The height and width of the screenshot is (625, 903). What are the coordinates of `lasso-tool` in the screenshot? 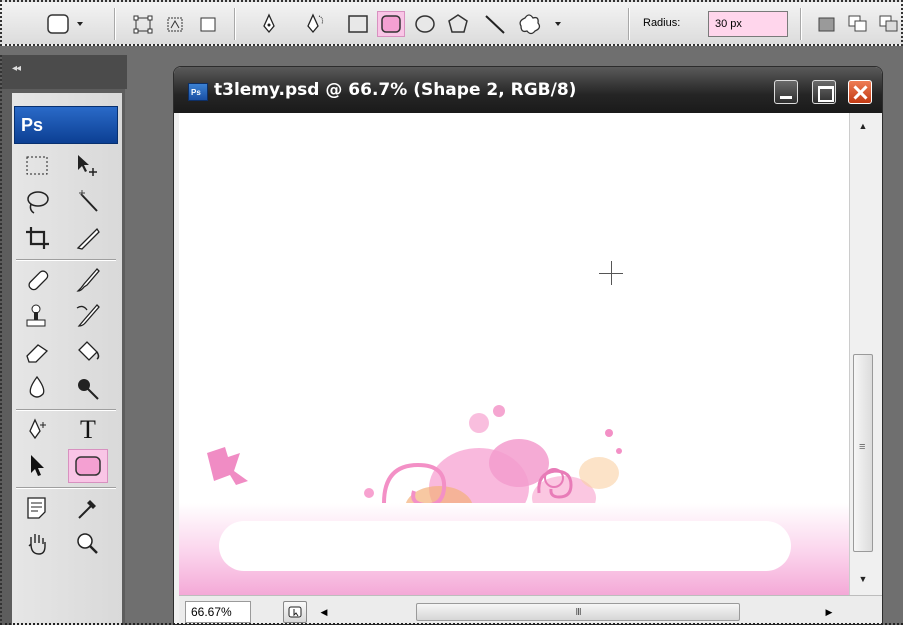 It's located at (38, 202).